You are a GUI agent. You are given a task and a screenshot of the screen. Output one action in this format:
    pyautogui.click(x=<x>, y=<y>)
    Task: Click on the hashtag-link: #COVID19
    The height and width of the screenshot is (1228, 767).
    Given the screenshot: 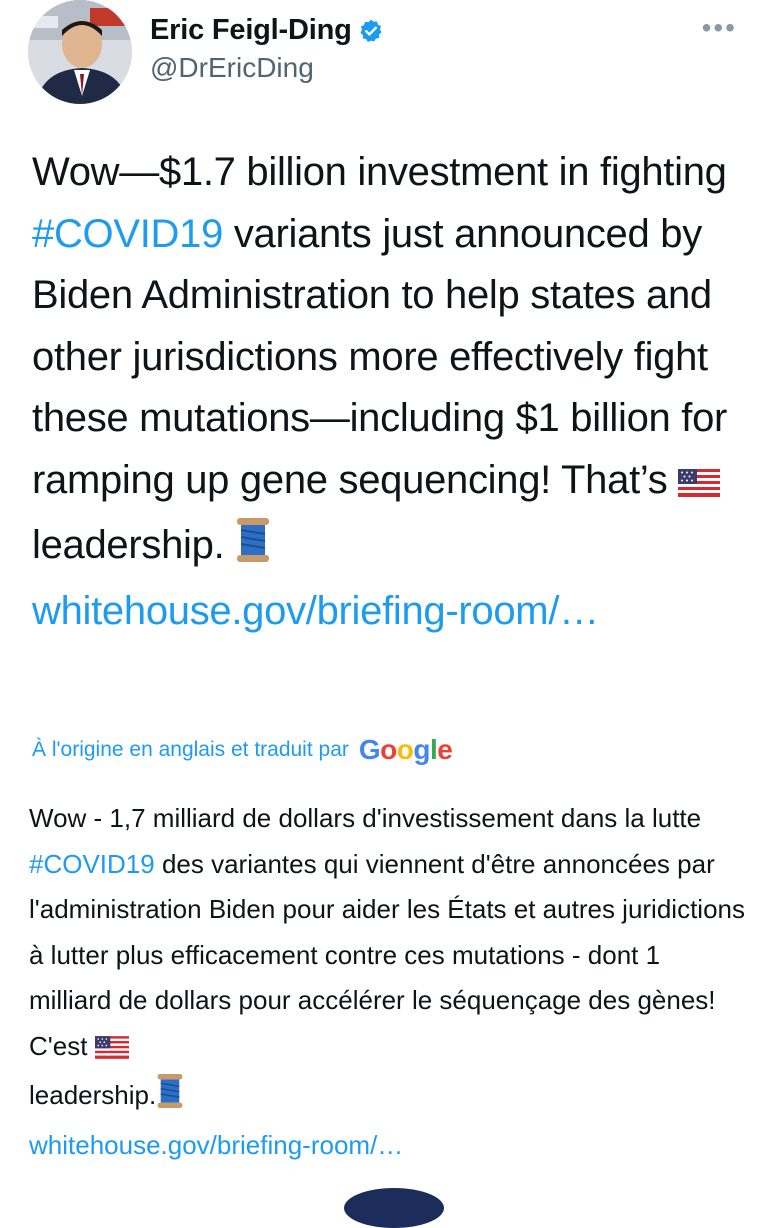 What is the action you would take?
    pyautogui.click(x=127, y=234)
    